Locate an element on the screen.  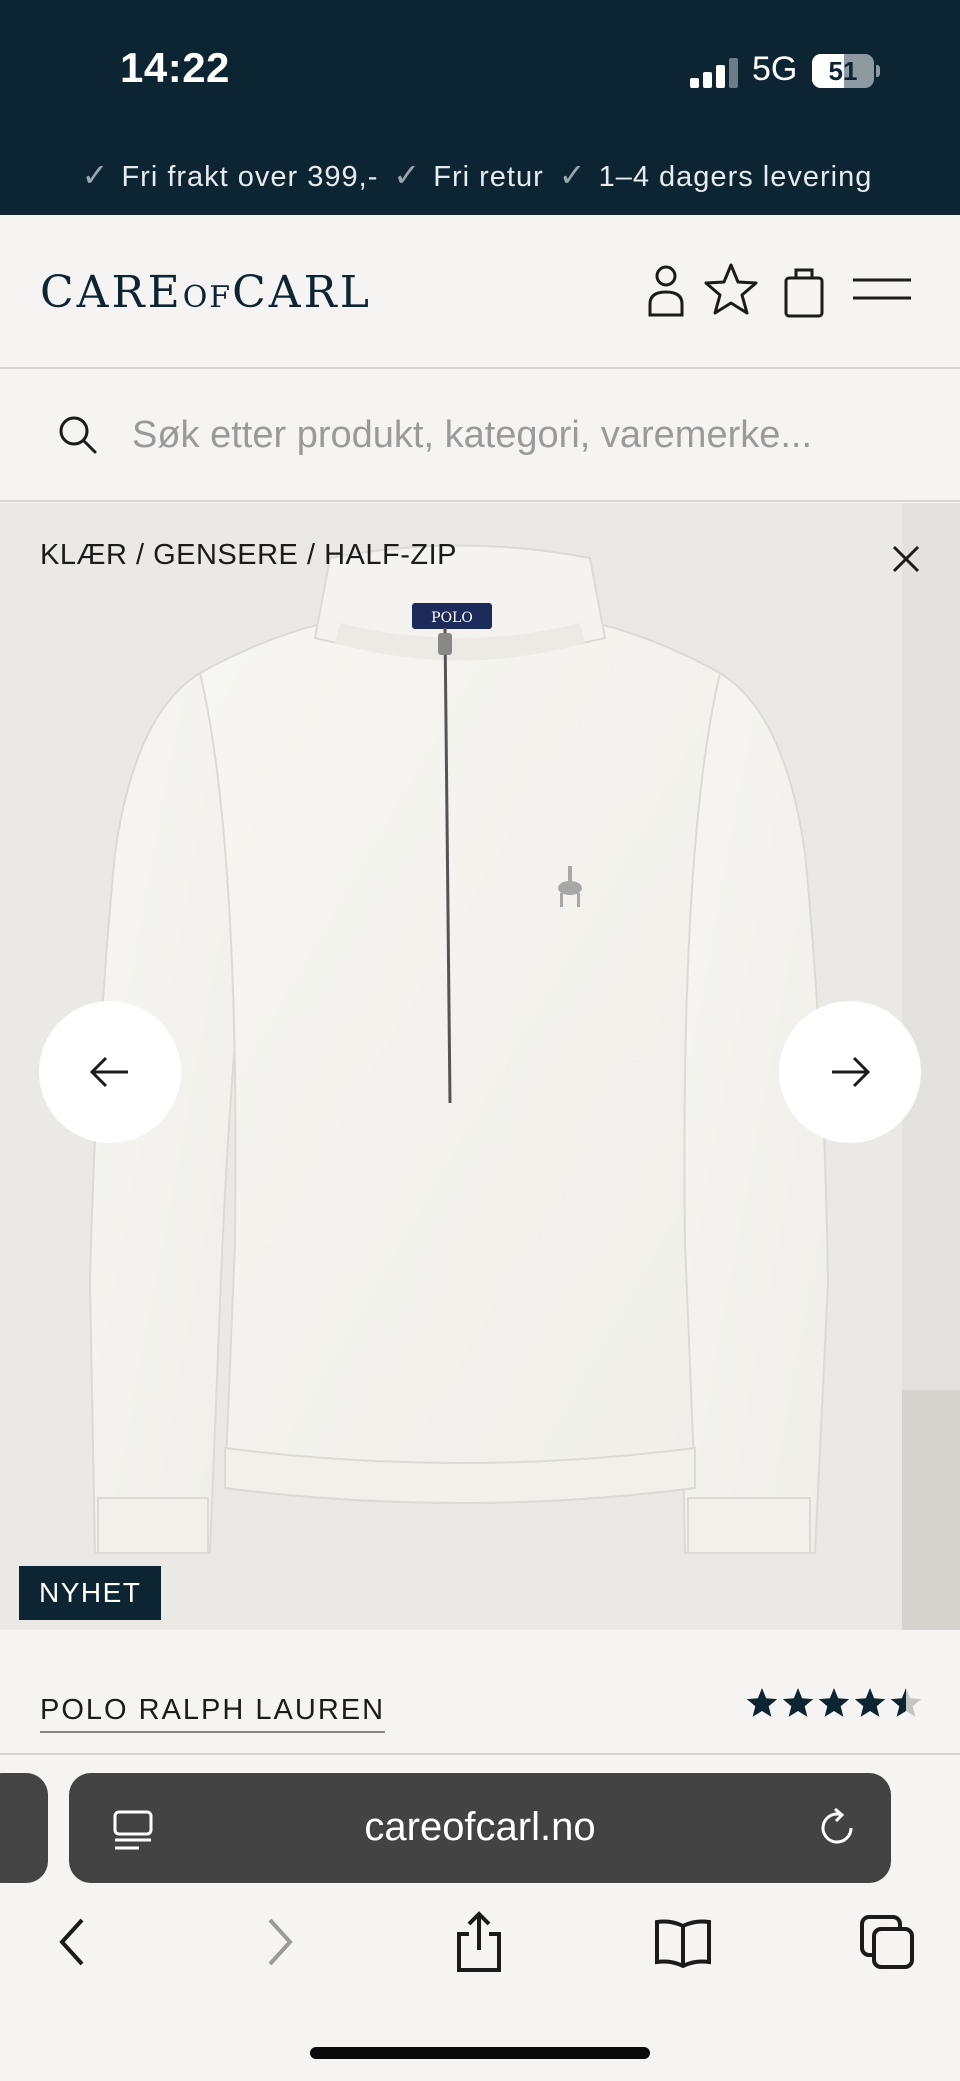
account-icon is located at coordinates (666, 290).